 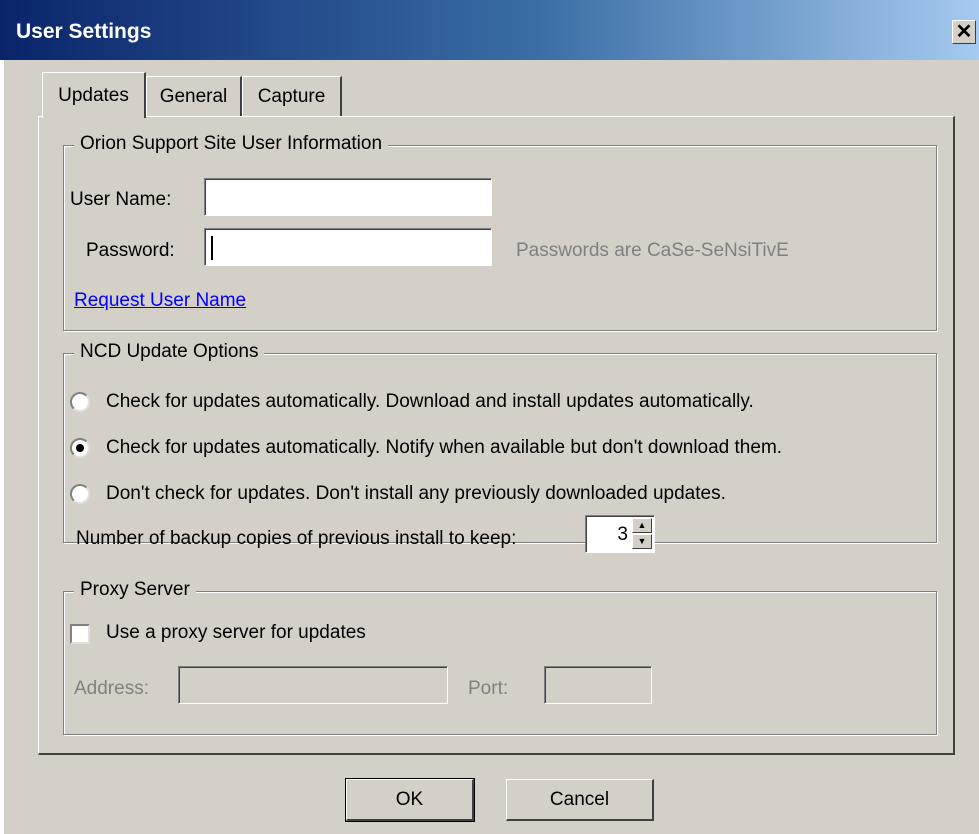 I want to click on proxy-legend: Proxy Server, so click(x=135, y=590).